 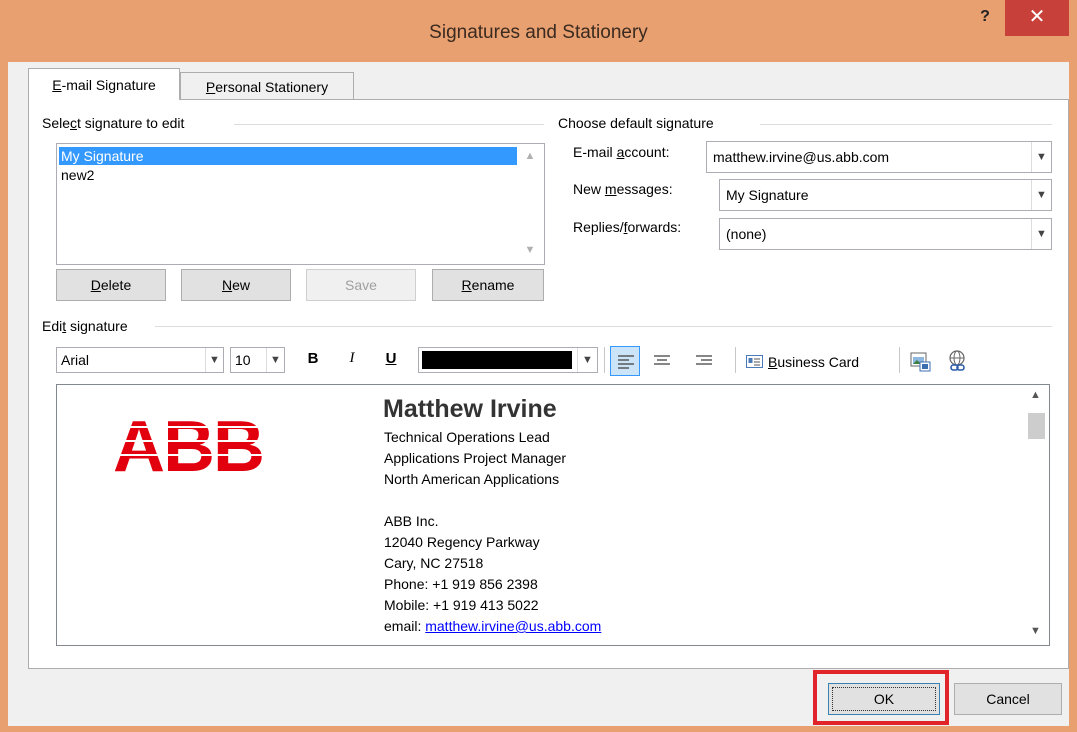 I want to click on tab-personal-stationery-label: ersonal Stationery, so click(x=272, y=87).